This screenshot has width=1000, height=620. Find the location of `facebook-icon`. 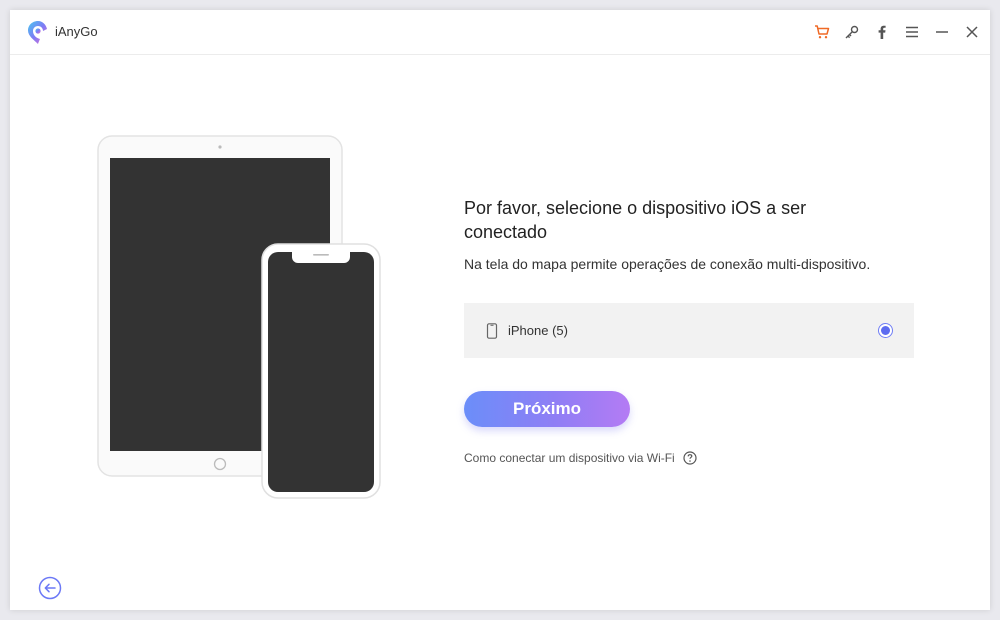

facebook-icon is located at coordinates (882, 32).